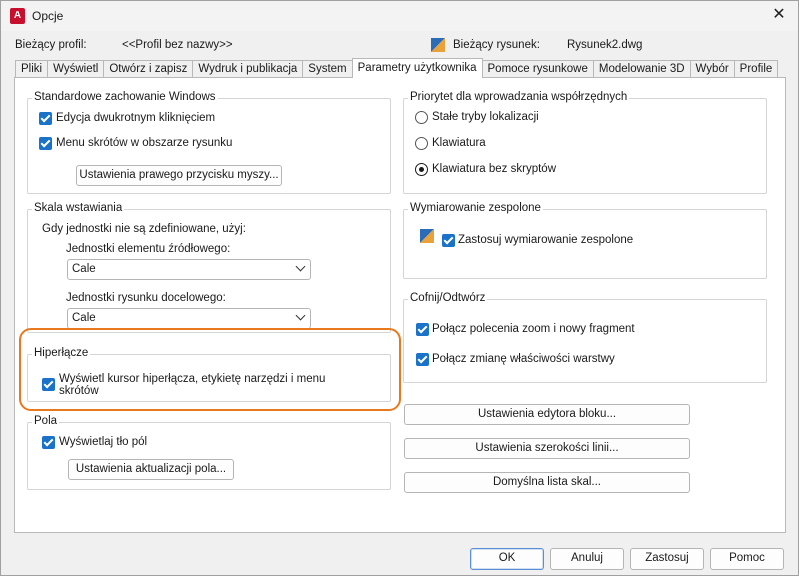 The image size is (799, 576). What do you see at coordinates (45, 143) in the screenshot?
I see `shortcut-menus-checkbox` at bounding box center [45, 143].